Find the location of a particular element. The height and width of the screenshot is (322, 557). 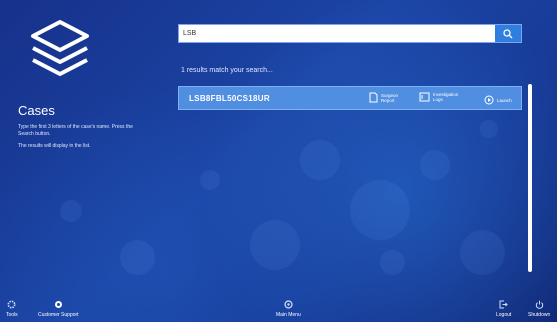

layers-logo-icon is located at coordinates (60, 49).